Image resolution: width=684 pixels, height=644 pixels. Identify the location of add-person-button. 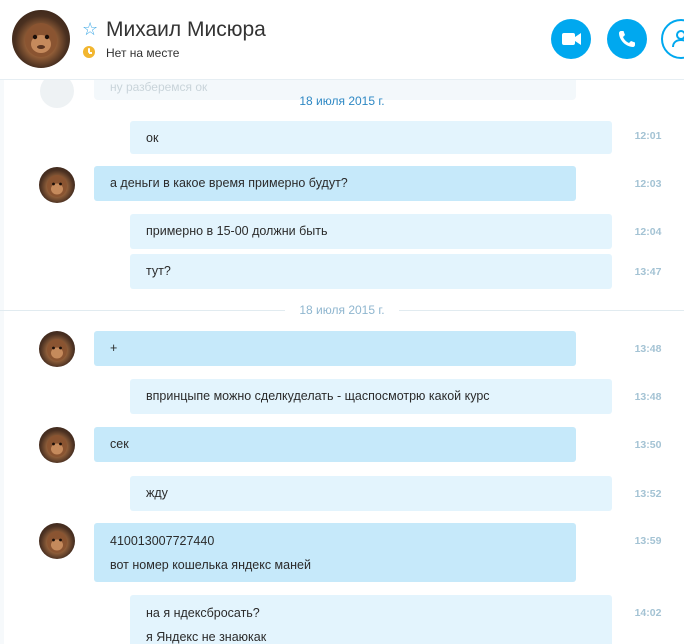
(672, 39).